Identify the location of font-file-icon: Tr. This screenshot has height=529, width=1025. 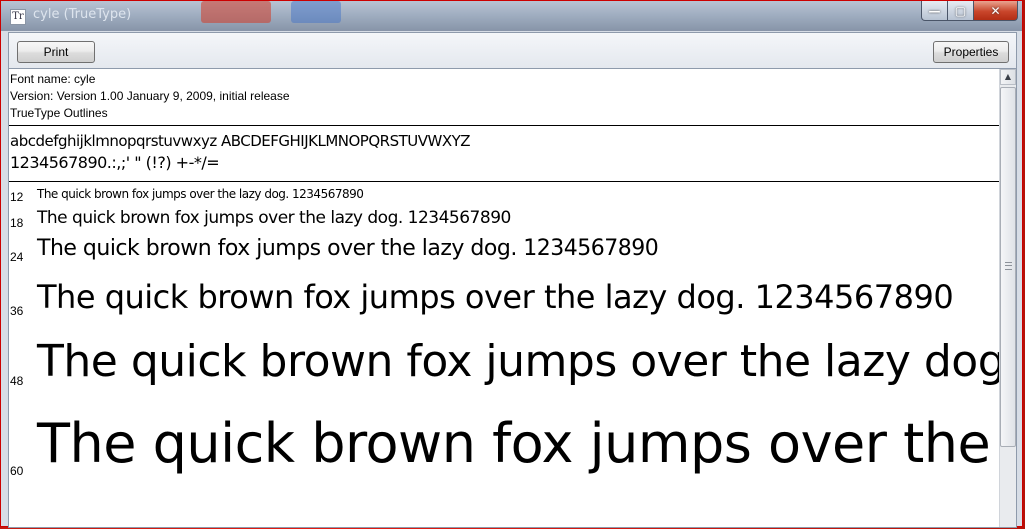
(18, 17).